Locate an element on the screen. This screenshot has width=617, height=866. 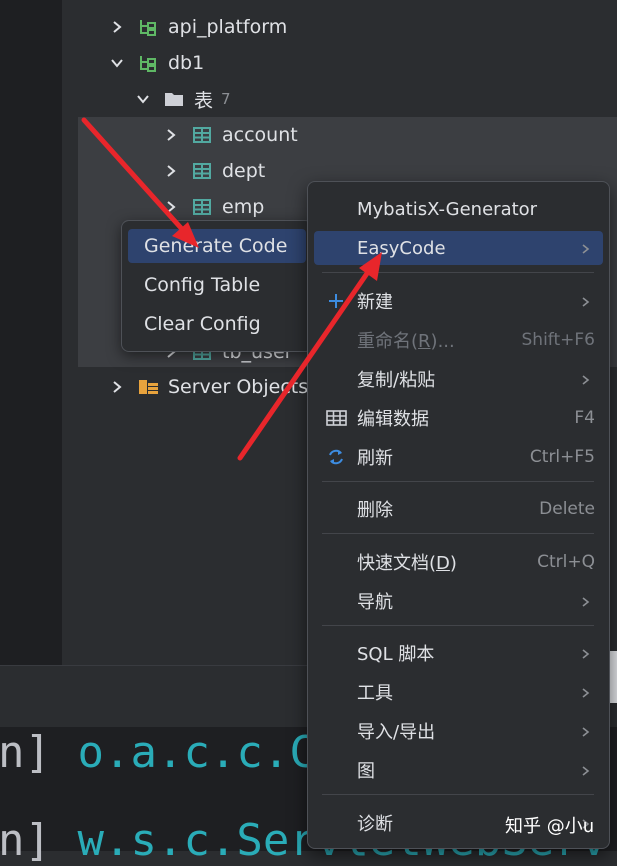
rename-menu-item: 重命名(R)... Shift+F6 is located at coordinates (458, 340).